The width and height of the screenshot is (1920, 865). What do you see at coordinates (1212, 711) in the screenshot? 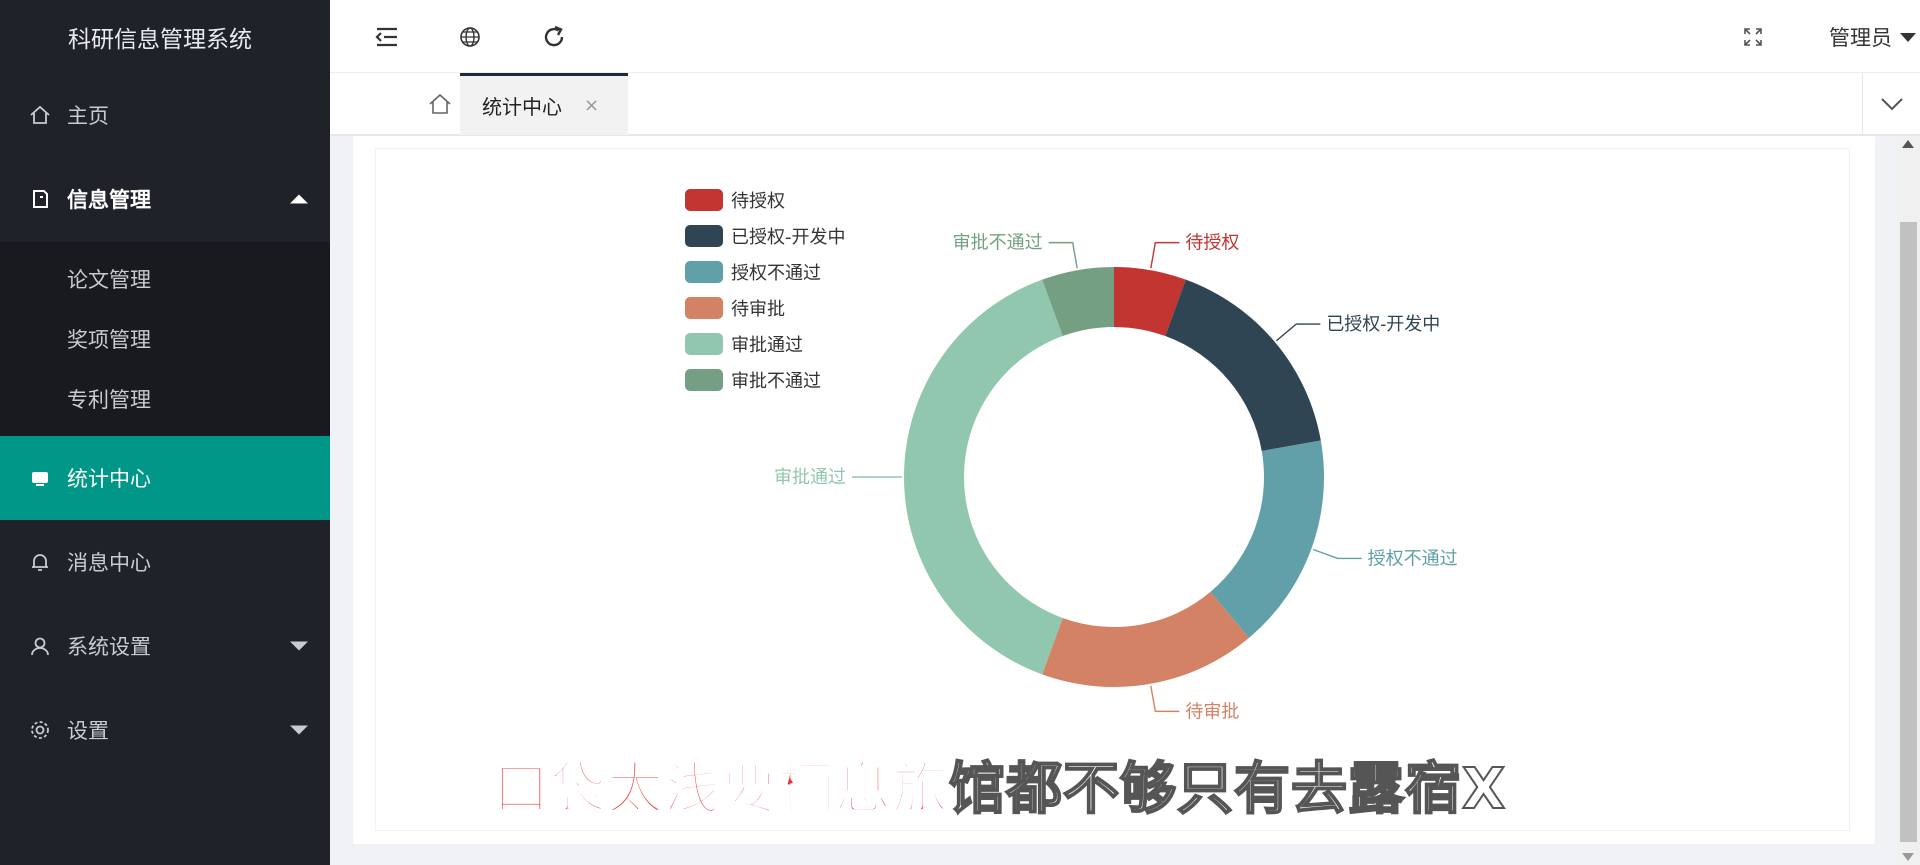
I see `data-label: 待审批` at bounding box center [1212, 711].